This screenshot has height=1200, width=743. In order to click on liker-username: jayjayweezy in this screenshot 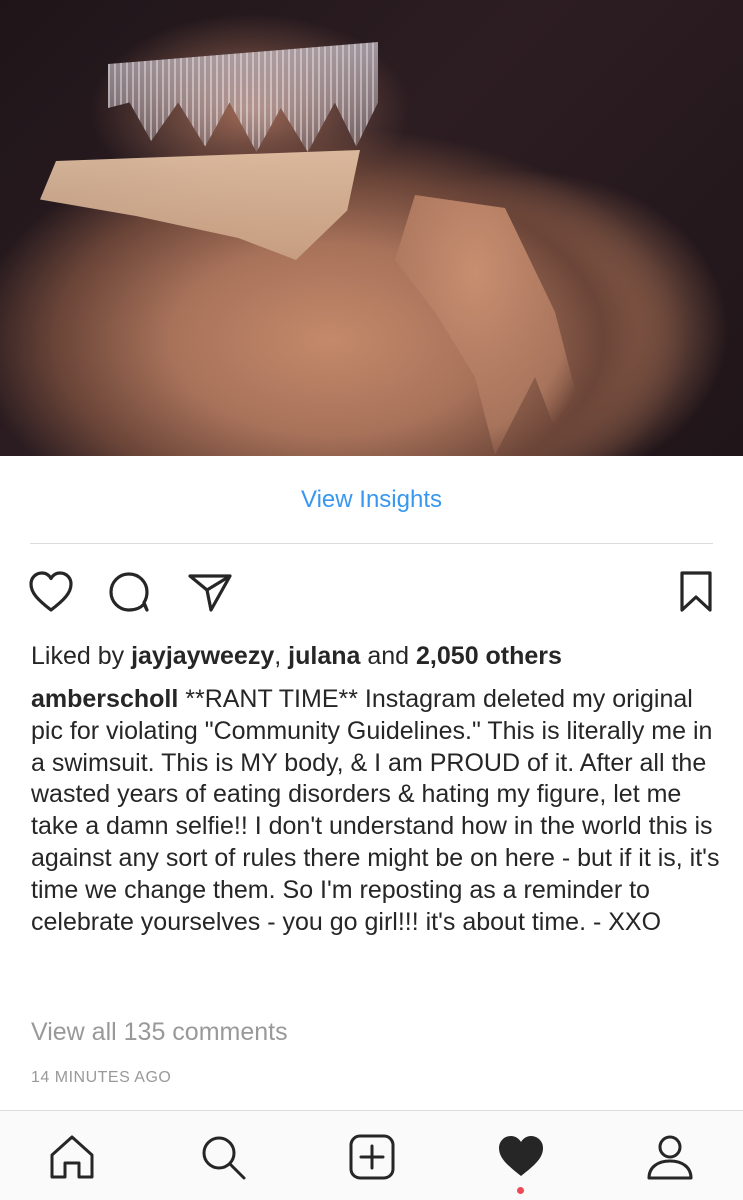, I will do `click(202, 656)`.